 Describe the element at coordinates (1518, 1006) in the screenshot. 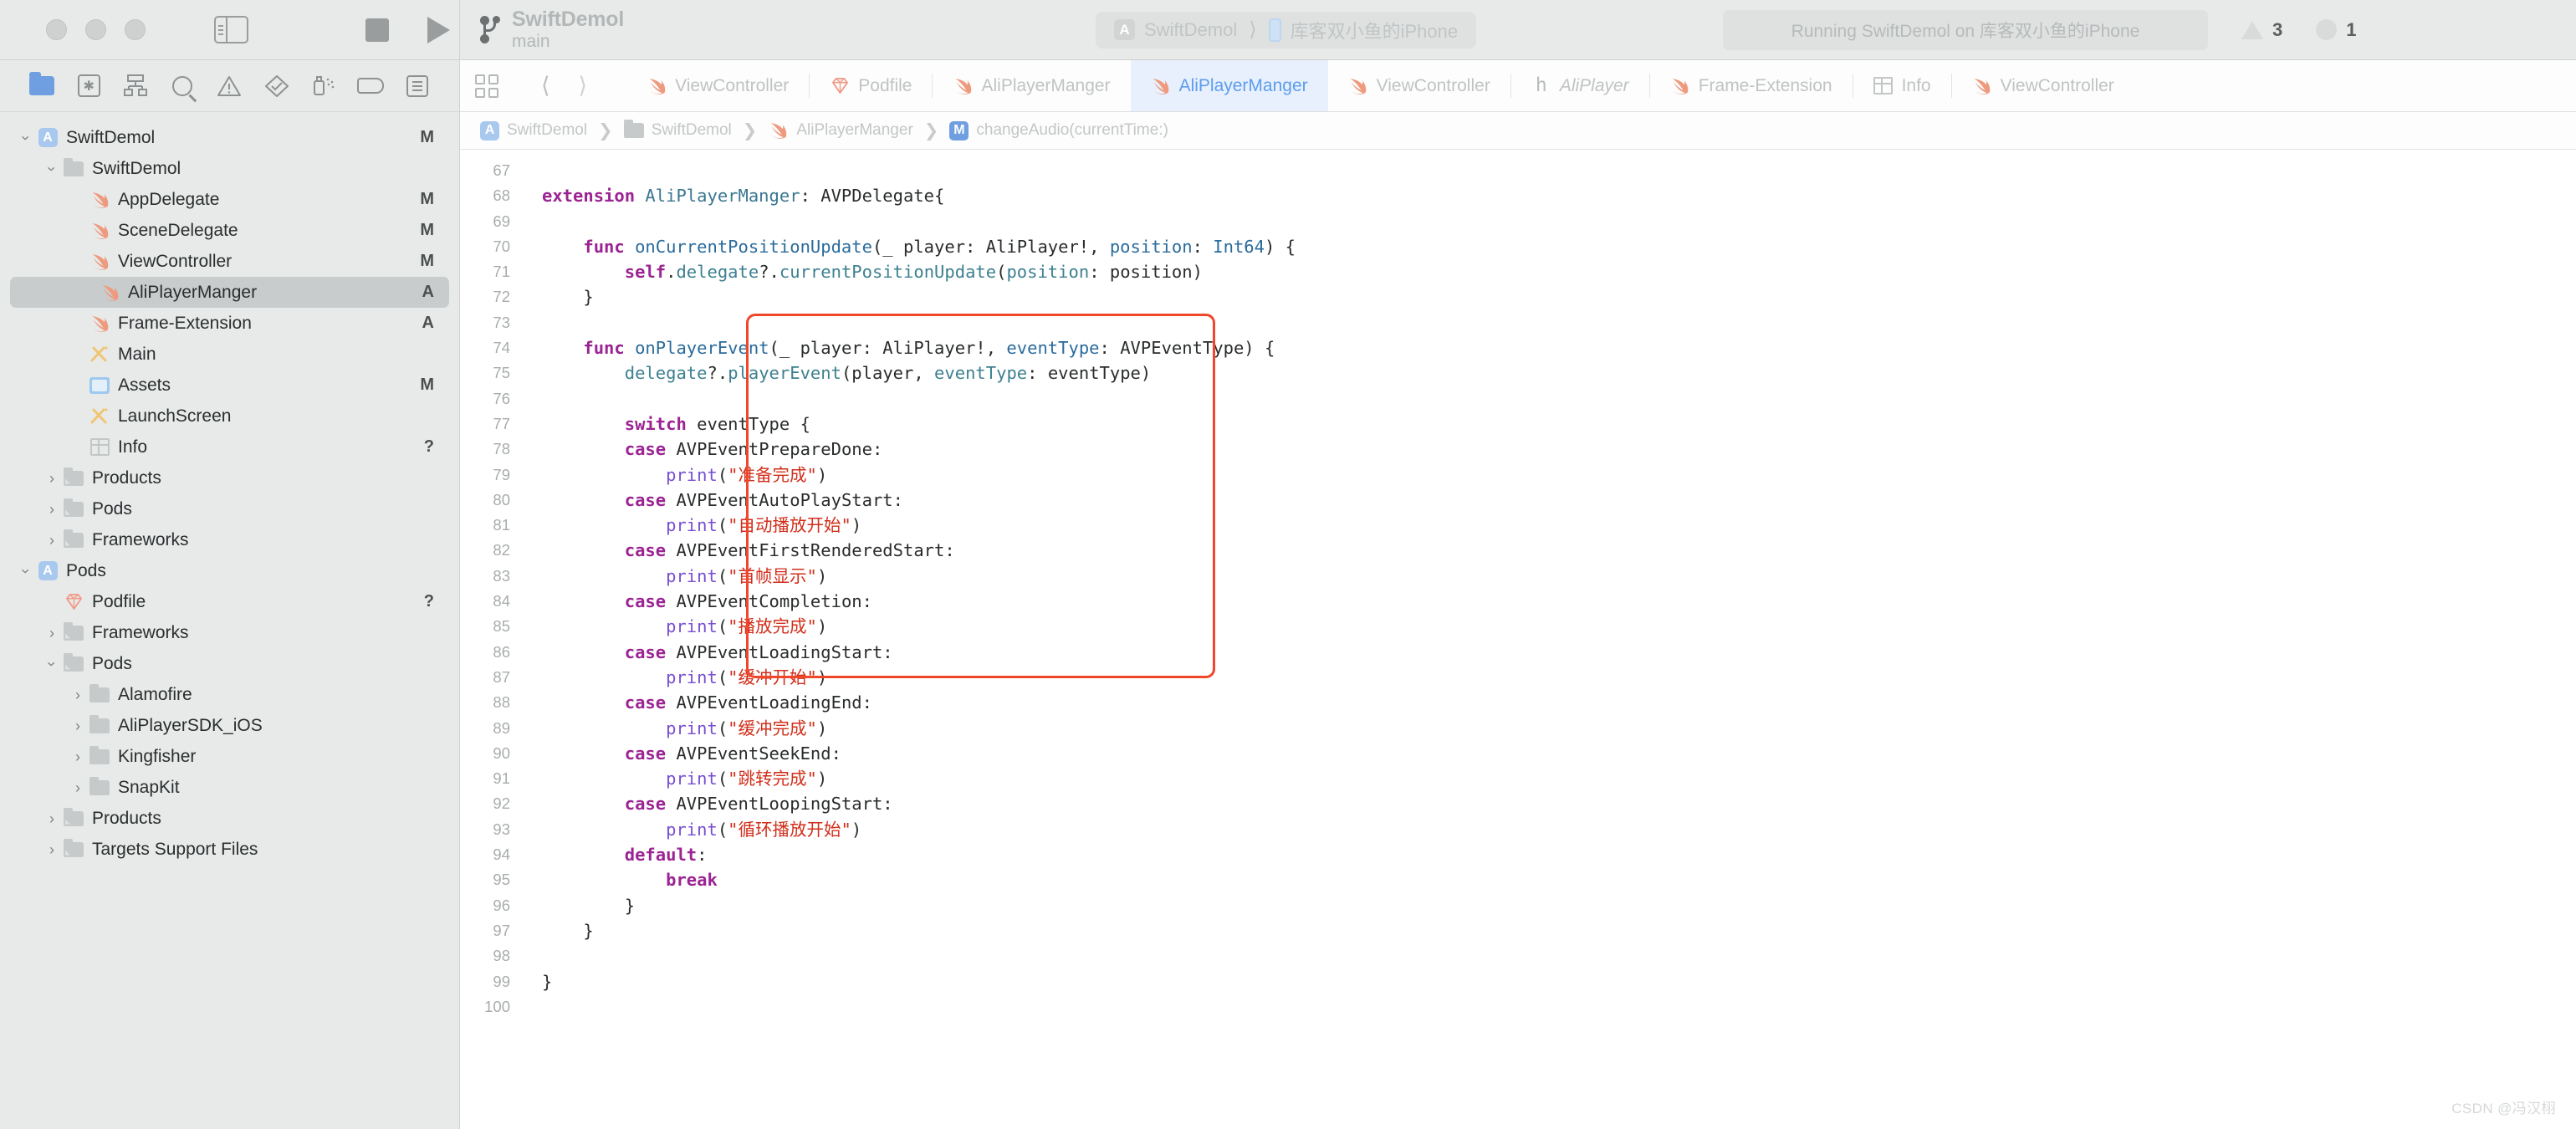

I see `code-line: 100` at that location.